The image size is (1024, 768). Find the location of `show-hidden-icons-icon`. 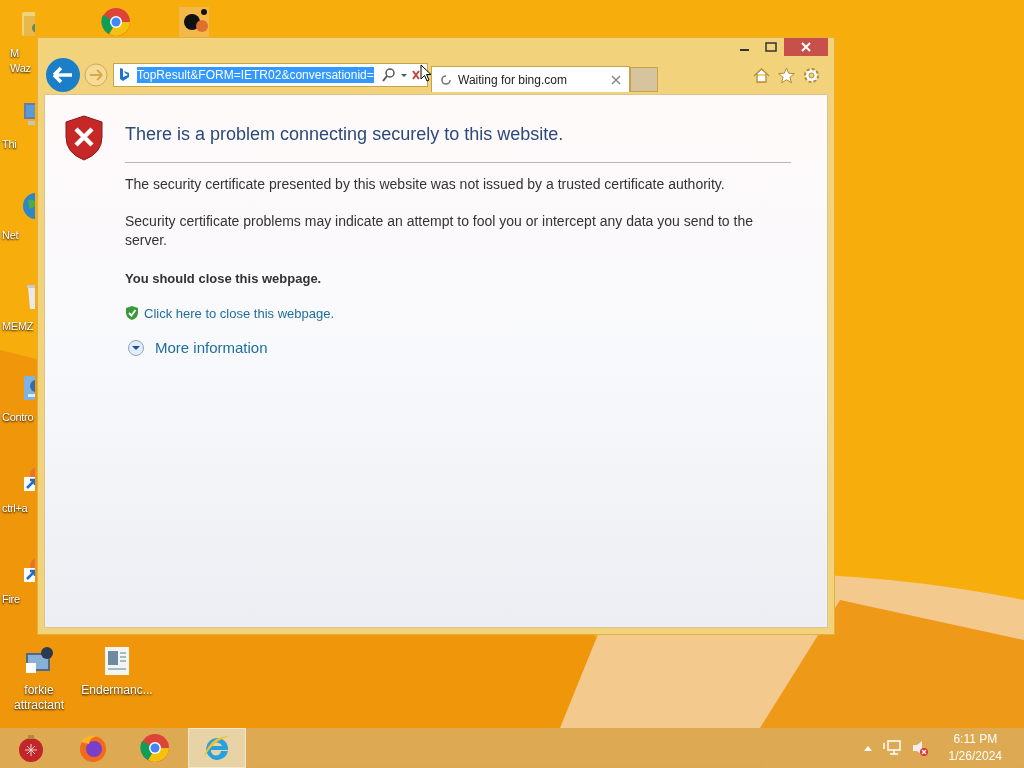

show-hidden-icons-icon is located at coordinates (867, 748).